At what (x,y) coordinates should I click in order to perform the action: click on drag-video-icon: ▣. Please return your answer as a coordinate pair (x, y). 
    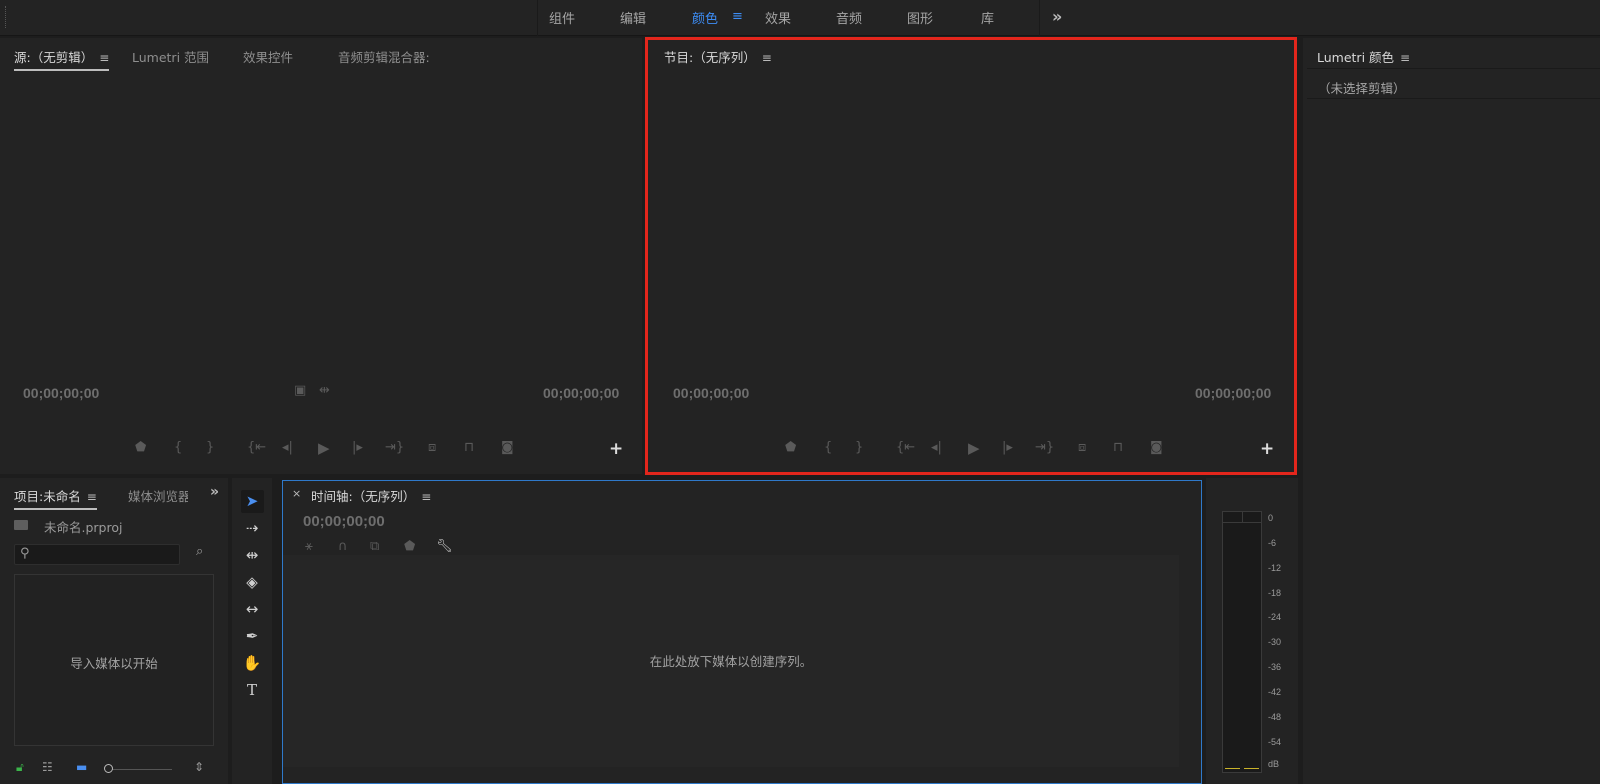
    Looking at the image, I should click on (300, 390).